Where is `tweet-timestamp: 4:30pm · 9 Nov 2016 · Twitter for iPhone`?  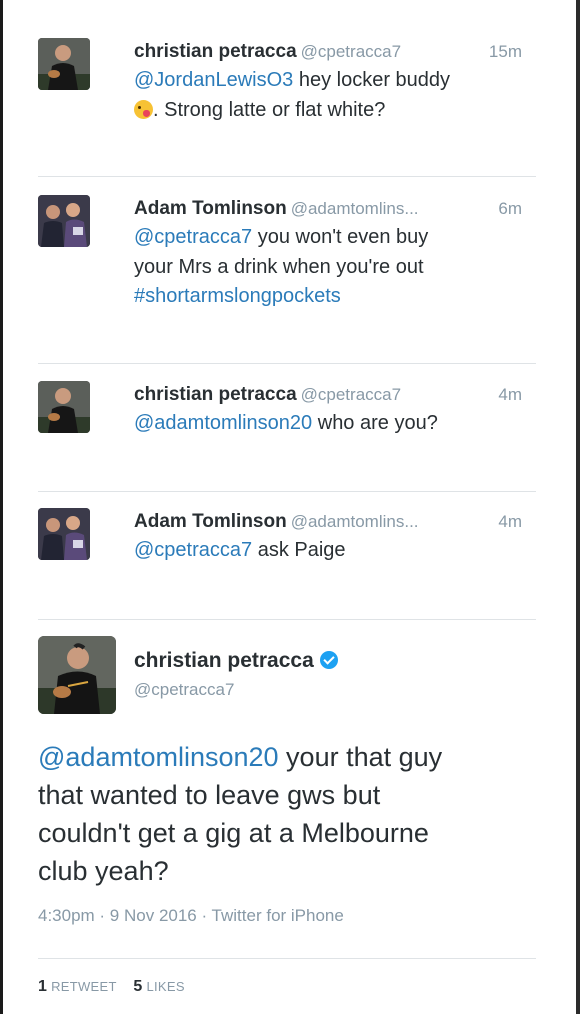 tweet-timestamp: 4:30pm · 9 Nov 2016 · Twitter for iPhone is located at coordinates (191, 916).